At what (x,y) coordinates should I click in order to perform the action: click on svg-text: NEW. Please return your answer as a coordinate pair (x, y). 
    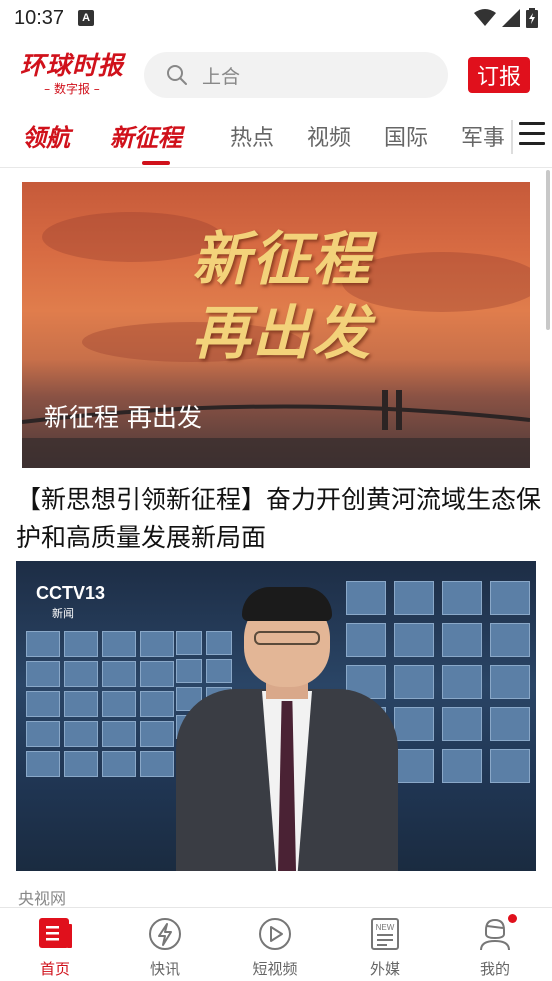
    Looking at the image, I should click on (385, 927).